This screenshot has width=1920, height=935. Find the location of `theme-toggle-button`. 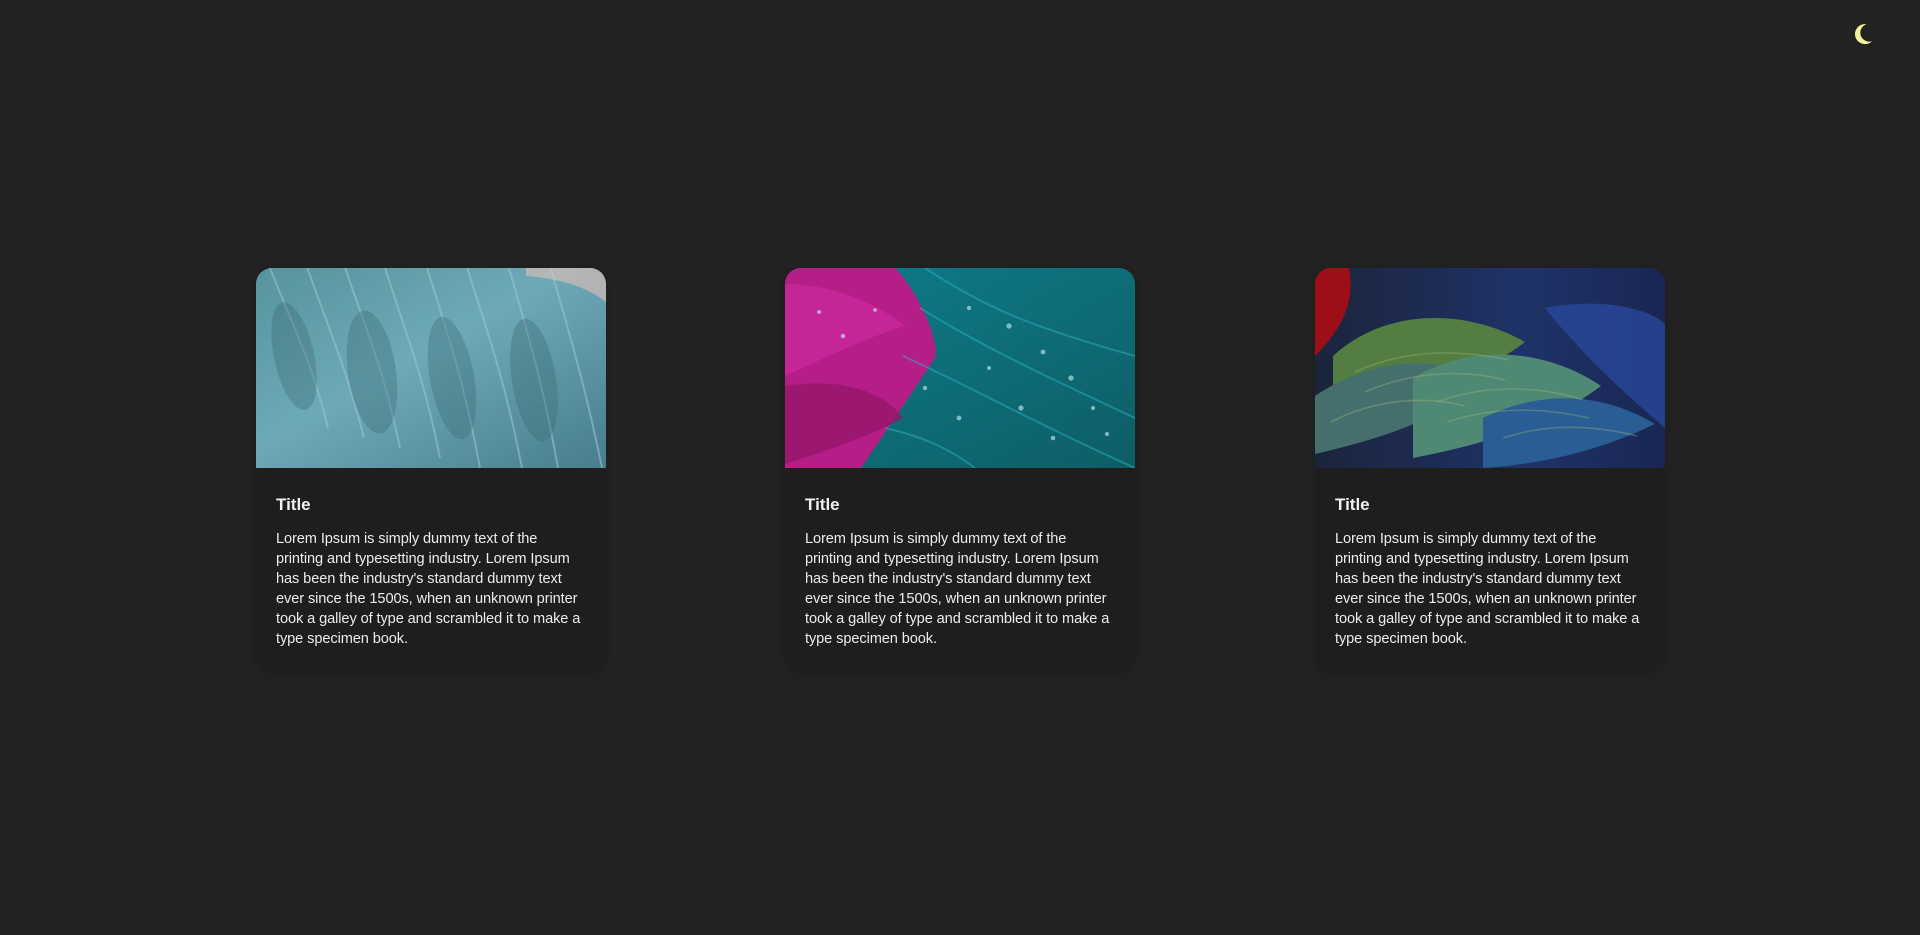

theme-toggle-button is located at coordinates (1862, 36).